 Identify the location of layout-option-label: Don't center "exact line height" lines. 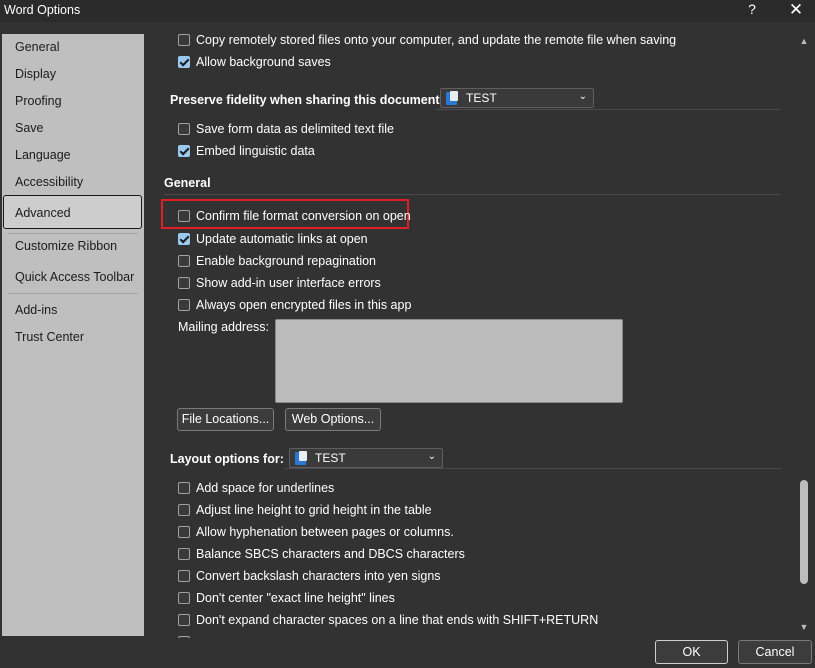
(295, 598).